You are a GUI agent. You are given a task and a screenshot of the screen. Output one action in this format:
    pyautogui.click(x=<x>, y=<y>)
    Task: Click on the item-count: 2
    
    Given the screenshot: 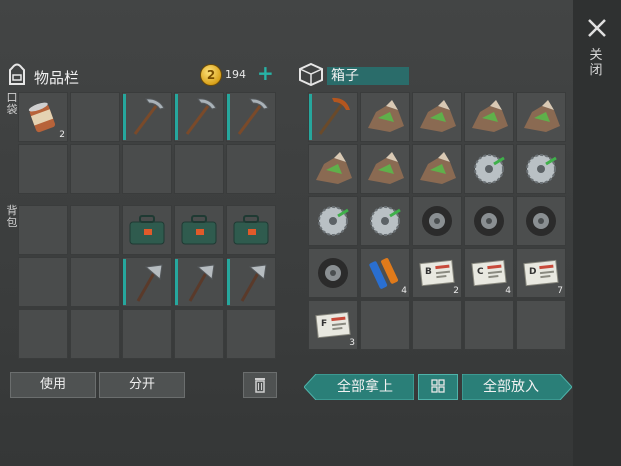 What is the action you would take?
    pyautogui.click(x=456, y=291)
    